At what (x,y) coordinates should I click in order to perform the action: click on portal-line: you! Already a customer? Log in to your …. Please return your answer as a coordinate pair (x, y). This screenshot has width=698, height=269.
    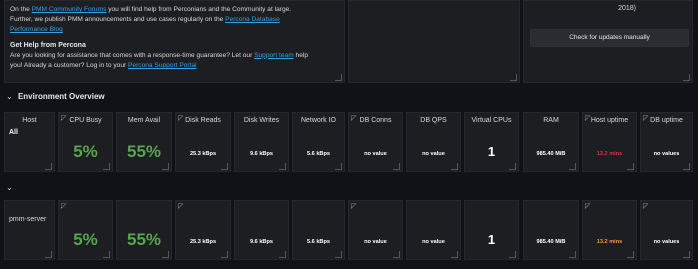
    Looking at the image, I should click on (159, 66).